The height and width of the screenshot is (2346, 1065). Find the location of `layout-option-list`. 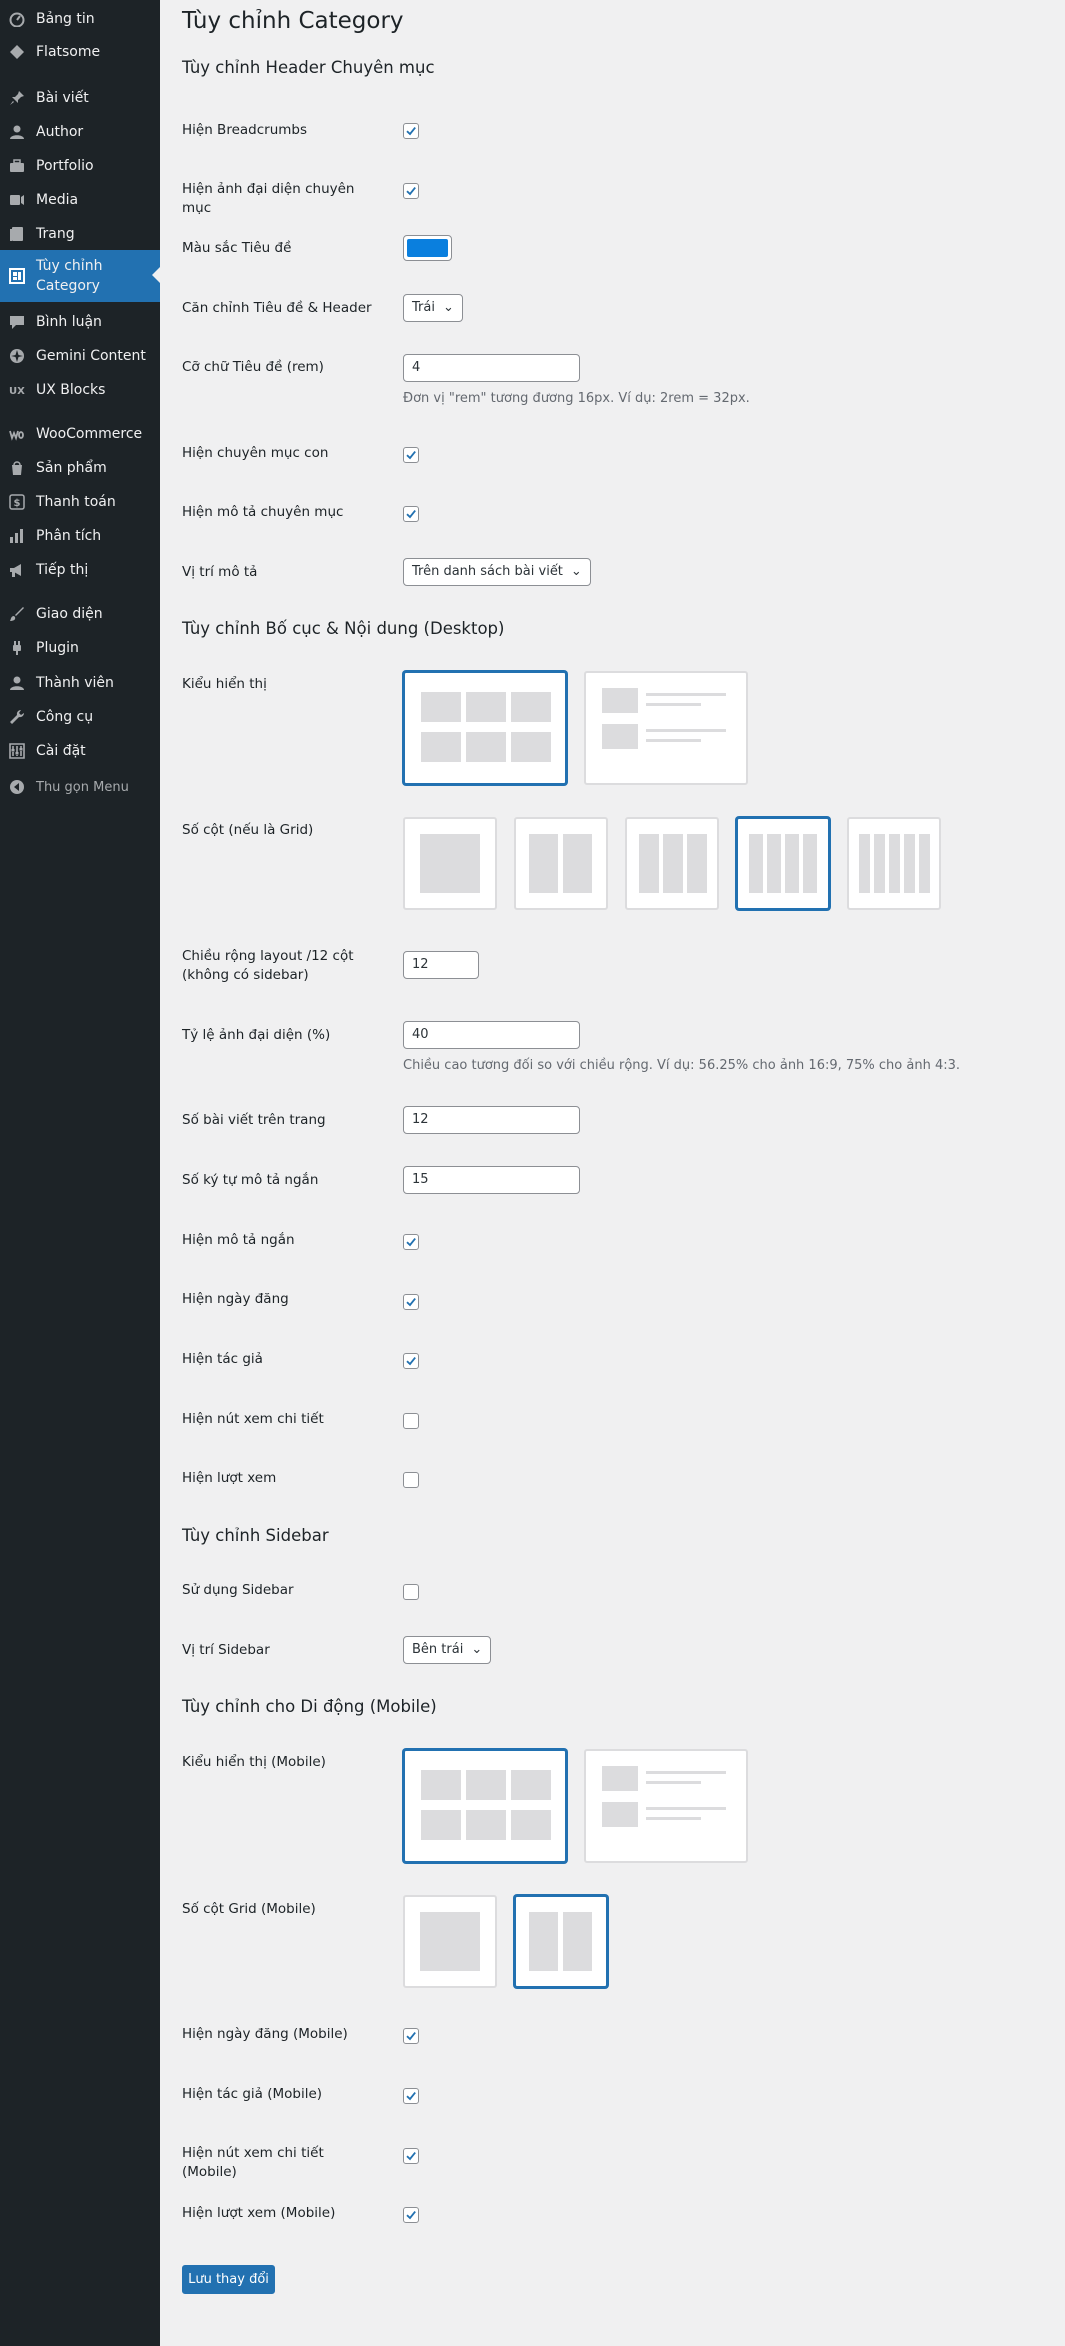

layout-option-list is located at coordinates (666, 728).